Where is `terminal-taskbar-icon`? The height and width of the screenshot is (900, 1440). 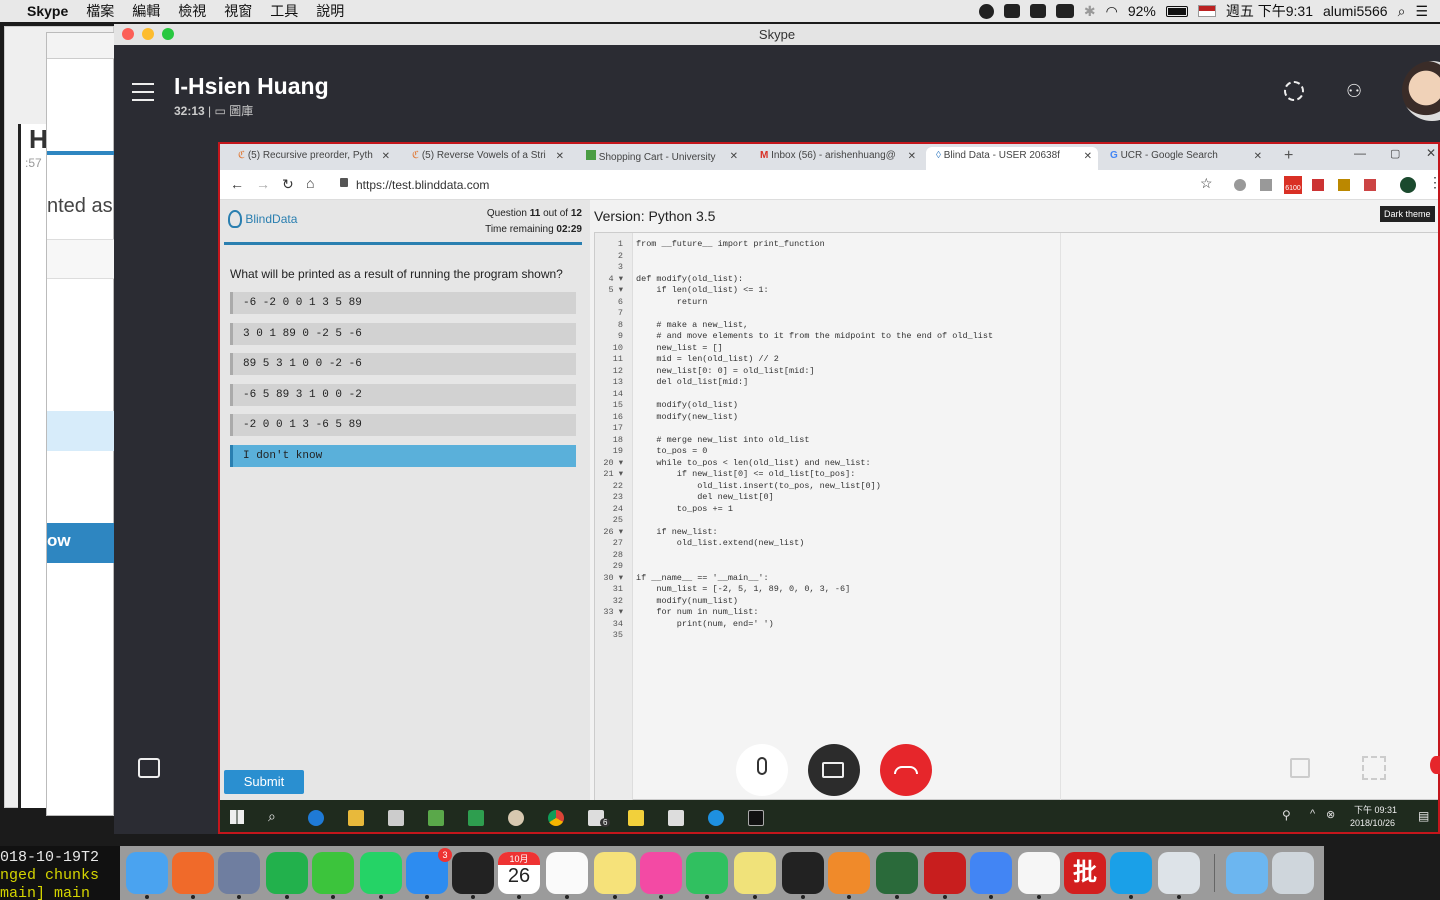 terminal-taskbar-icon is located at coordinates (756, 818).